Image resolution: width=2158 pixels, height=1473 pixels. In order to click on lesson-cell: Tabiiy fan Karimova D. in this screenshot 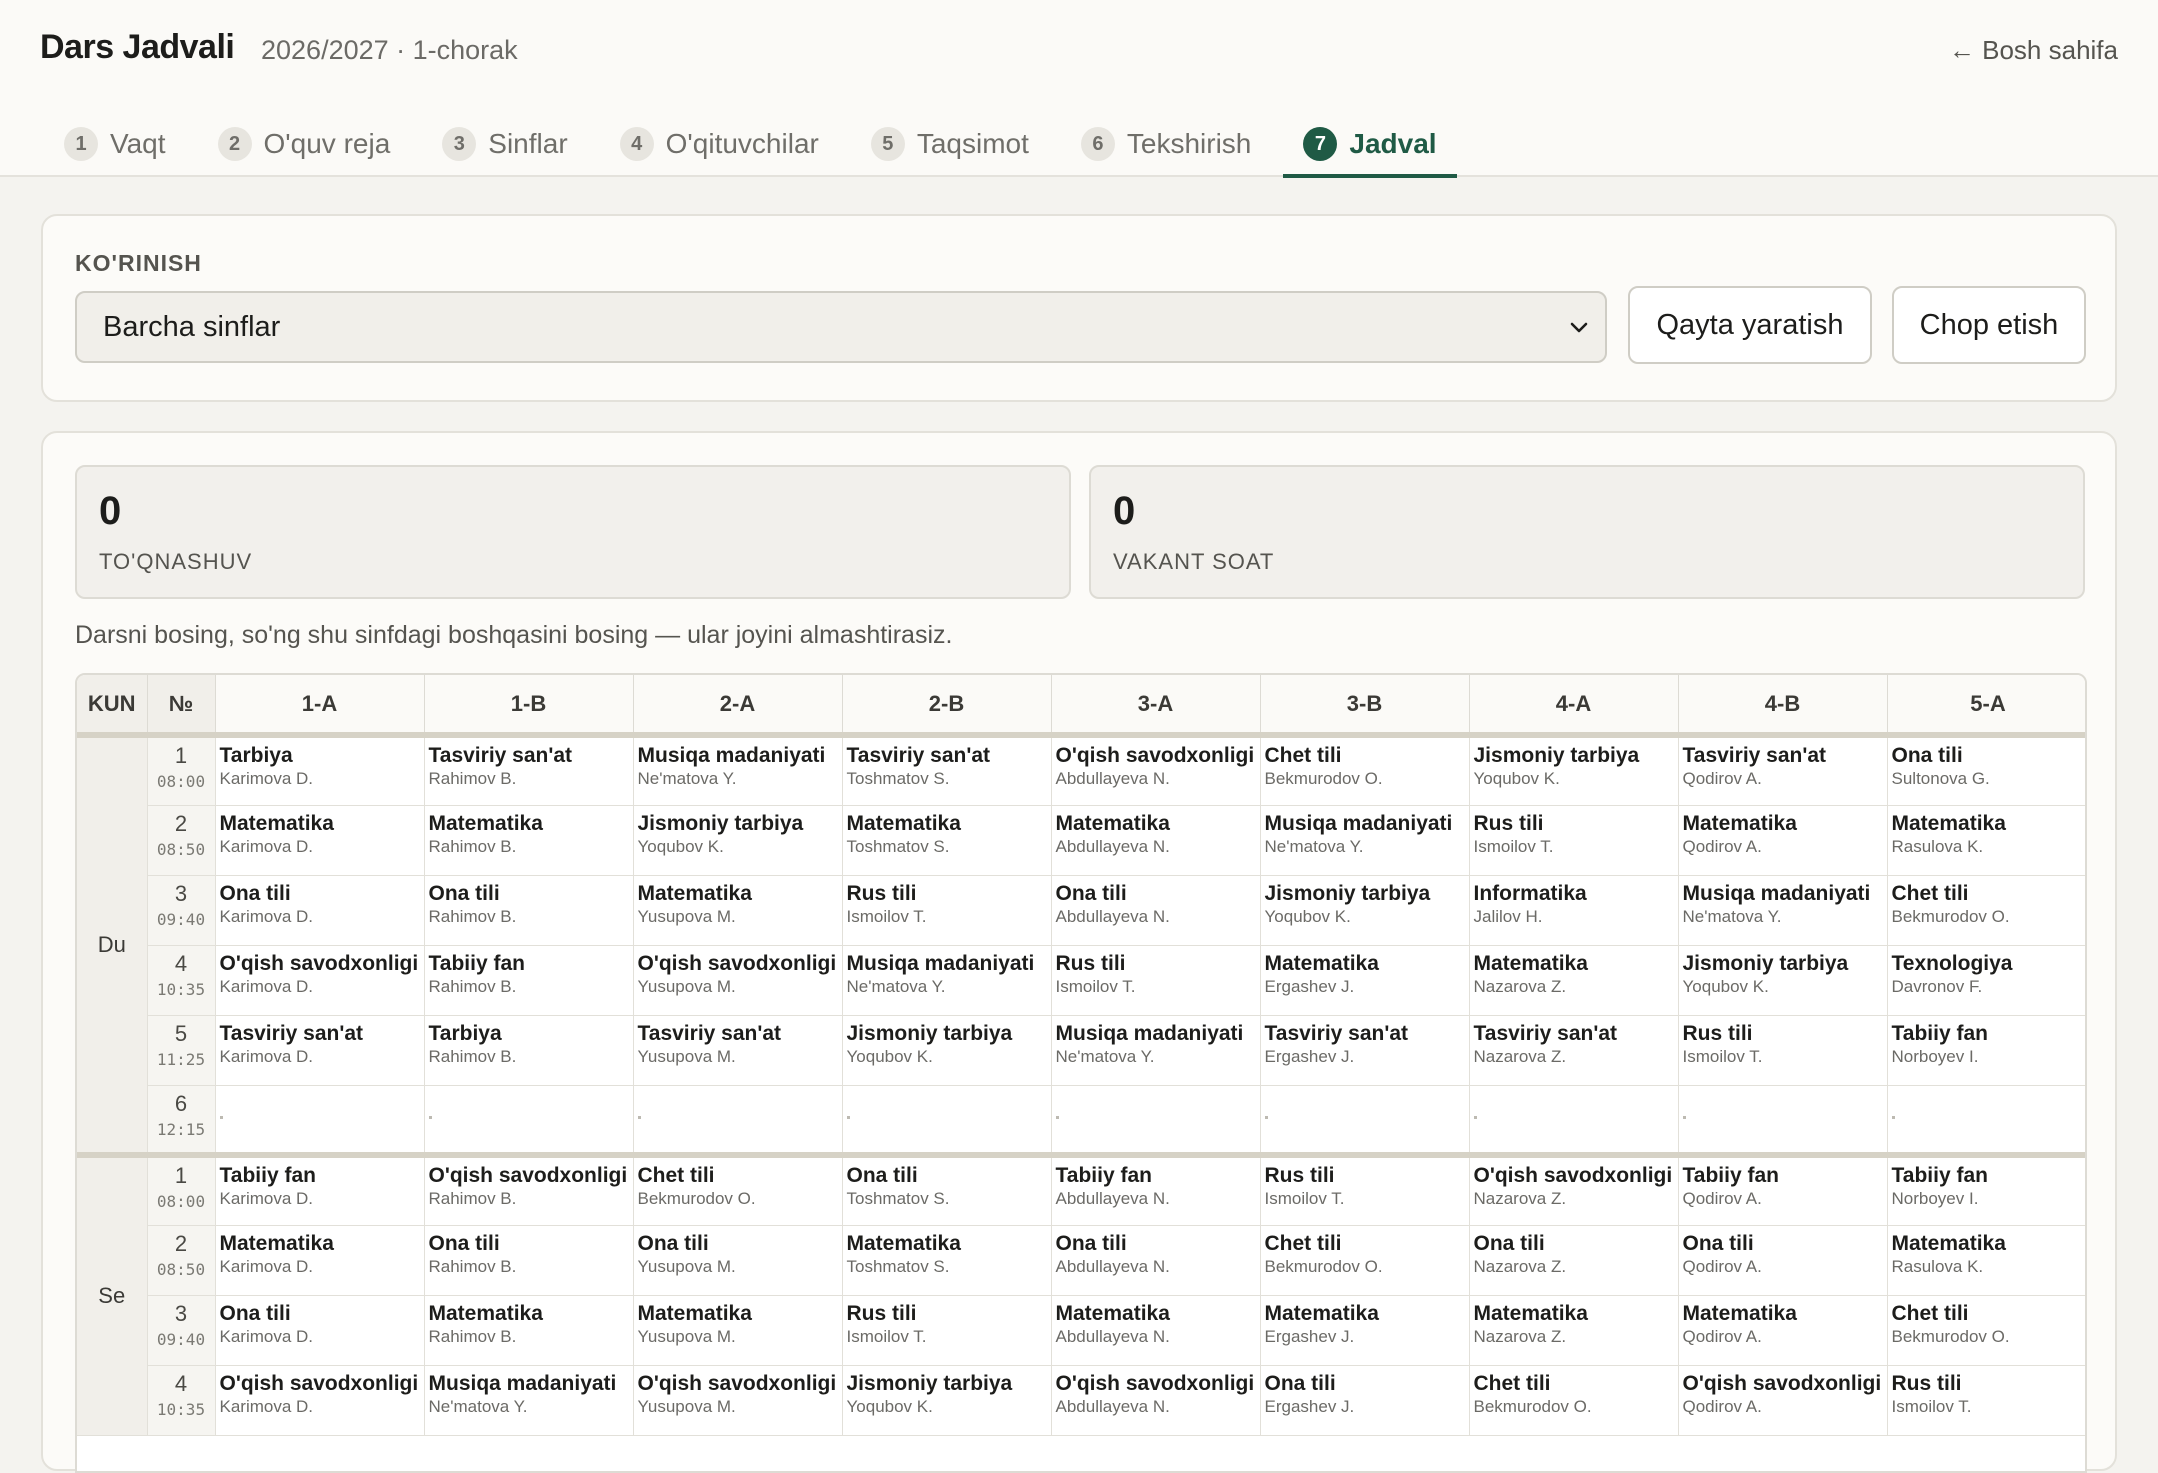, I will do `click(320, 1189)`.